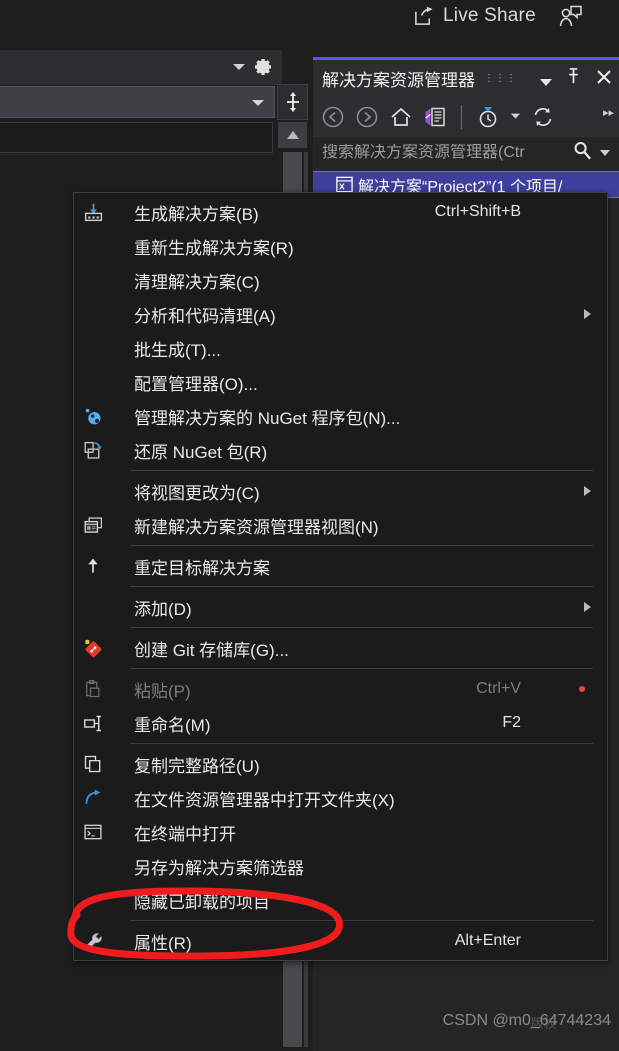 The image size is (619, 1051). Describe the element at coordinates (214, 248) in the screenshot. I see `menu-item-label: 重新生成解决方案(R)` at that location.